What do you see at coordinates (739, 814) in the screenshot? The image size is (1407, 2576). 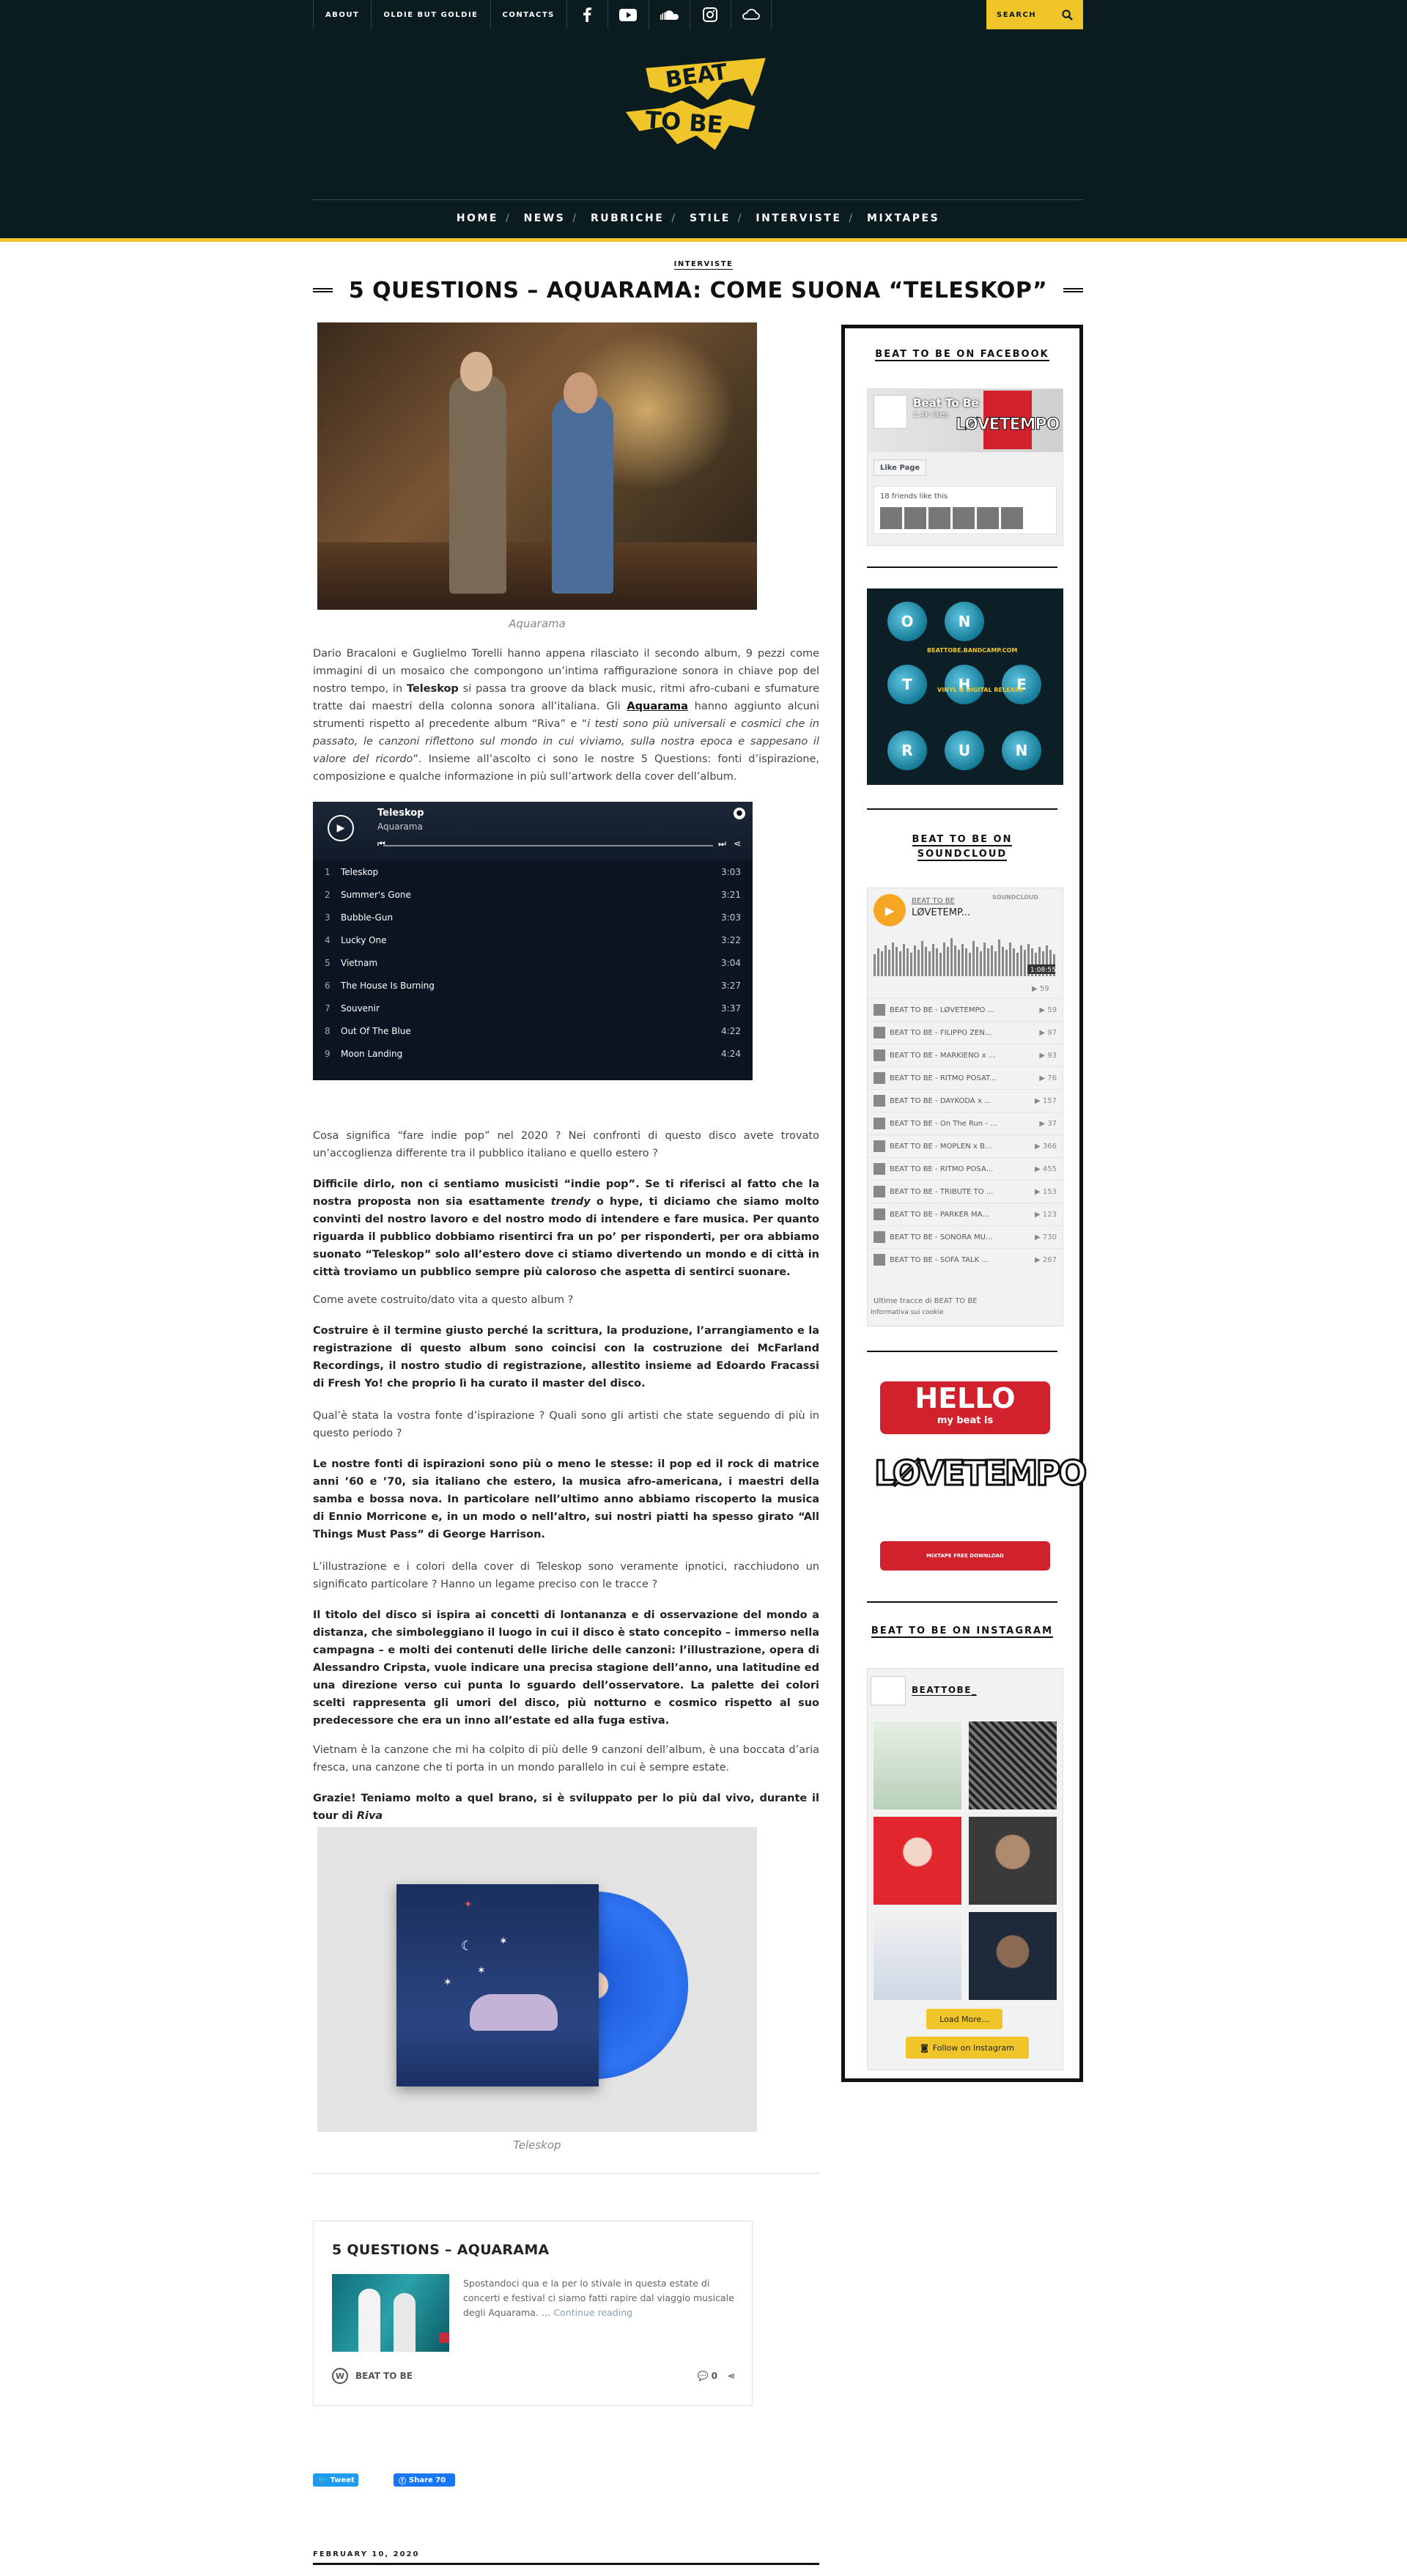 I see `spotify-icon: ●` at bounding box center [739, 814].